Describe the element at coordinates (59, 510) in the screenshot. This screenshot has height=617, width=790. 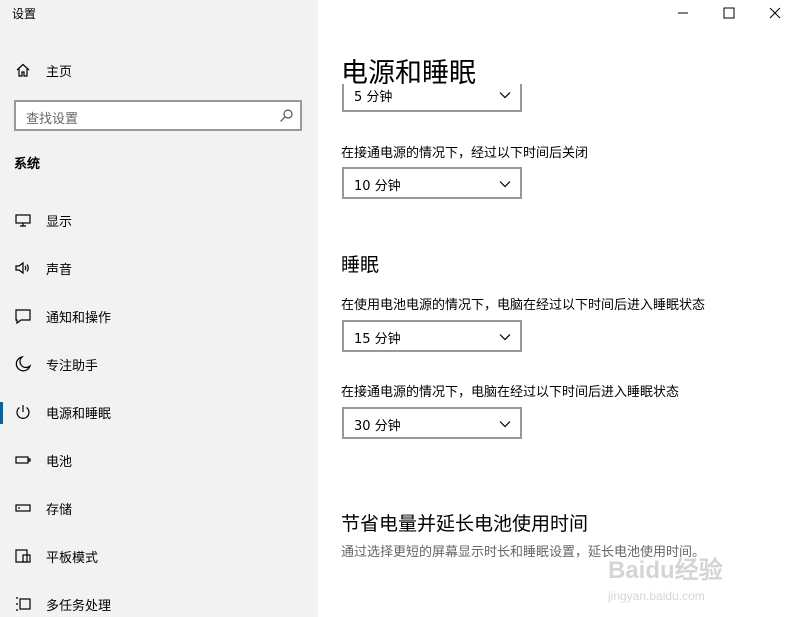
I see `sidebar-item-label: 存储` at that location.